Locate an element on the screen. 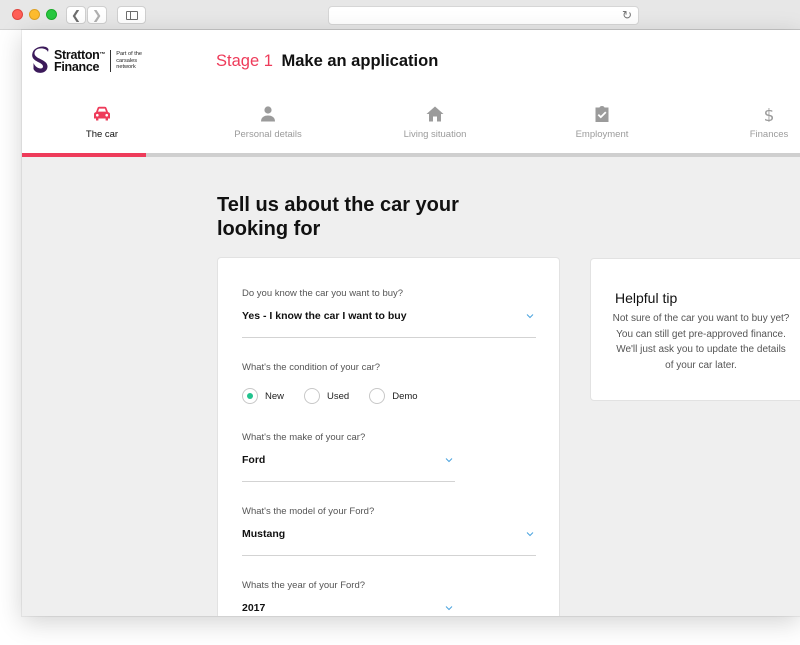 This screenshot has width=800, height=645. make-select: Ford is located at coordinates (348, 467).